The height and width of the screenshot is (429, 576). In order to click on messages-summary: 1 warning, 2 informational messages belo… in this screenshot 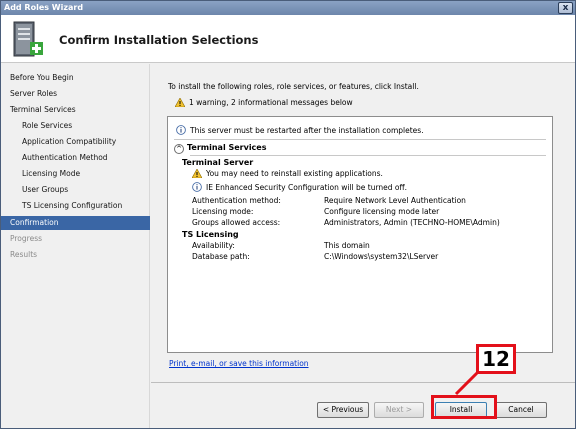, I will do `click(264, 102)`.